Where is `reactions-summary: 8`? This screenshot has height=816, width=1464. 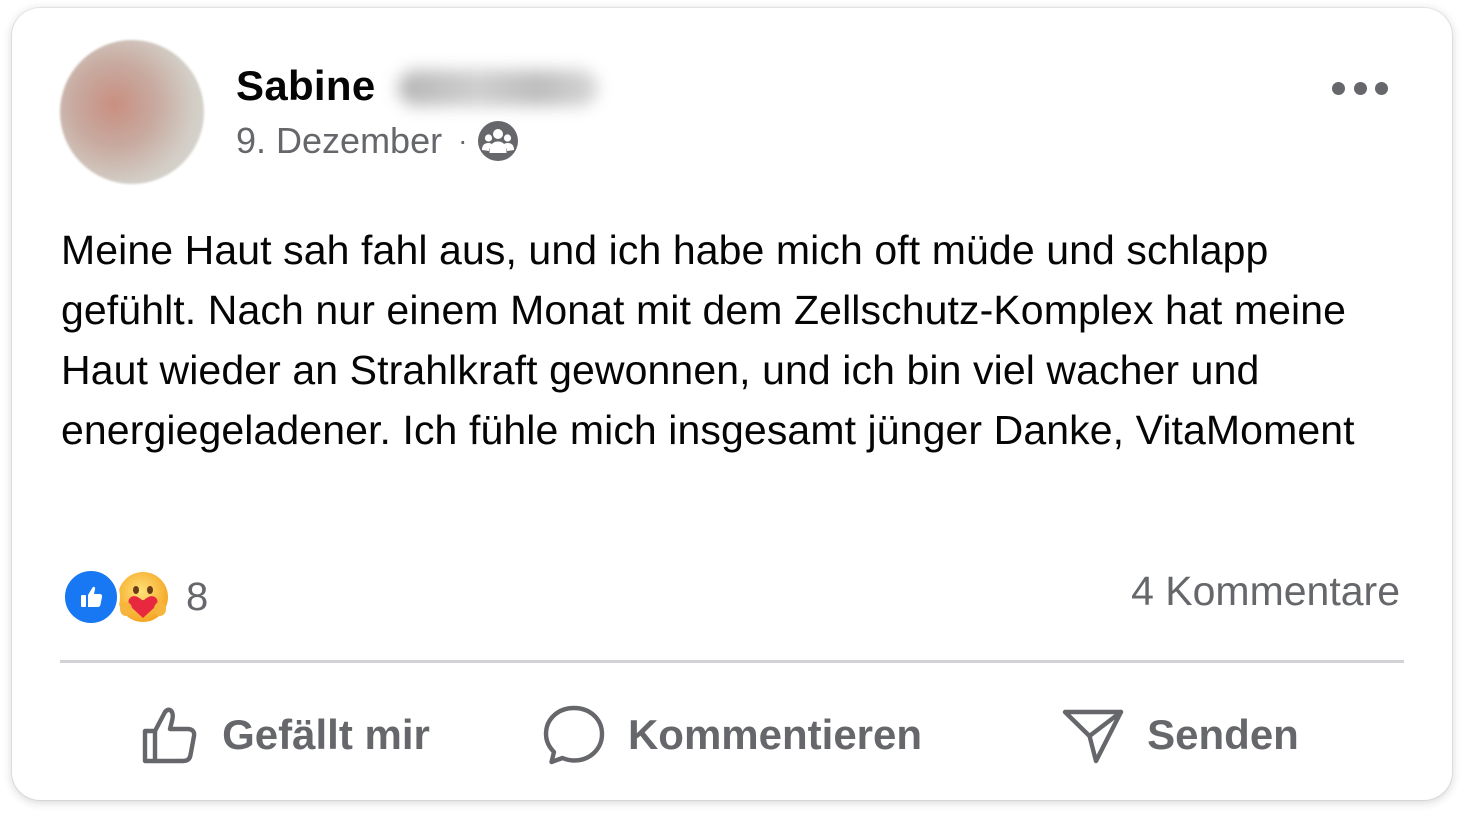 reactions-summary: 8 is located at coordinates (135, 597).